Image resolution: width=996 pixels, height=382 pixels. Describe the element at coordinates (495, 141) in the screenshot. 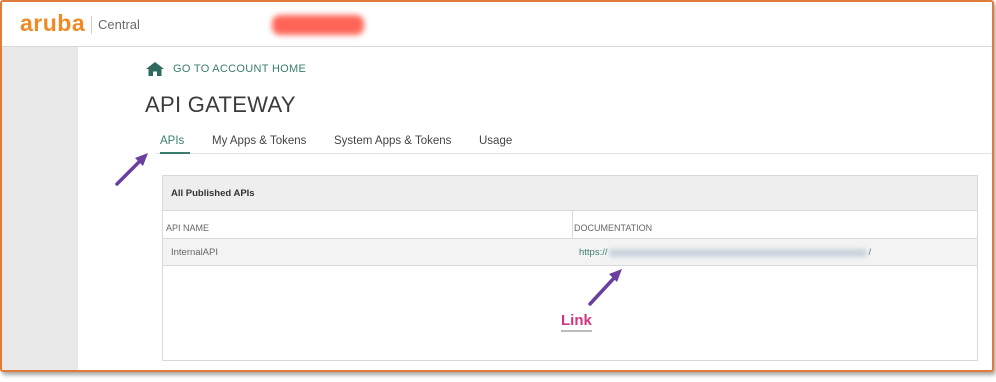

I see `tab-usage: Usage` at that location.